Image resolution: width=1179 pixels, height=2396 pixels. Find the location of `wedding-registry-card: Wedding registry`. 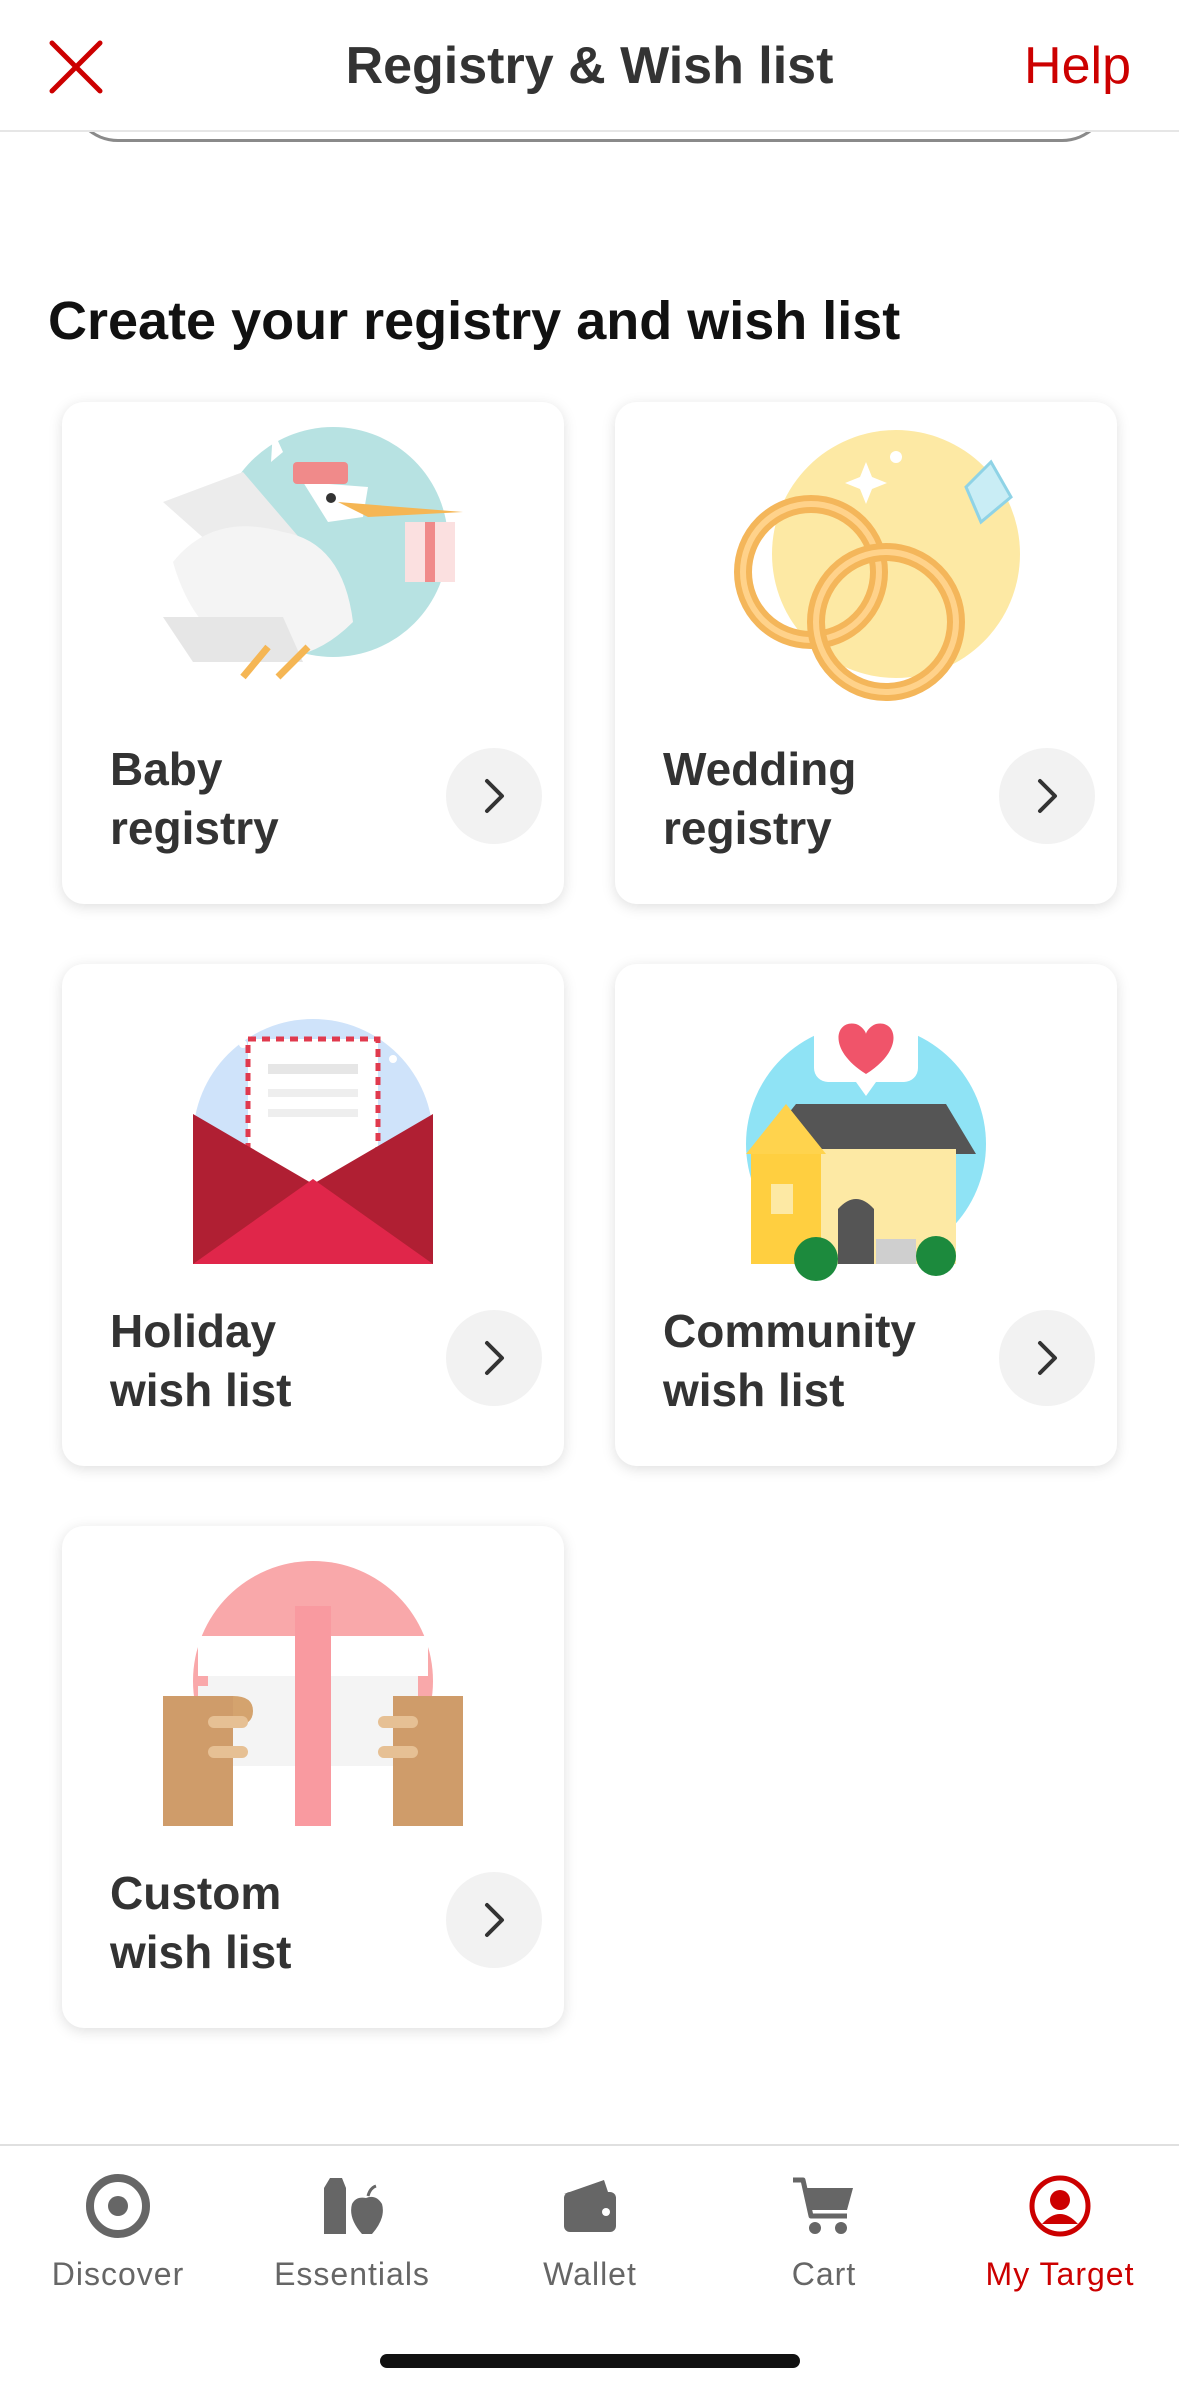

wedding-registry-card: Wedding registry is located at coordinates (866, 653).